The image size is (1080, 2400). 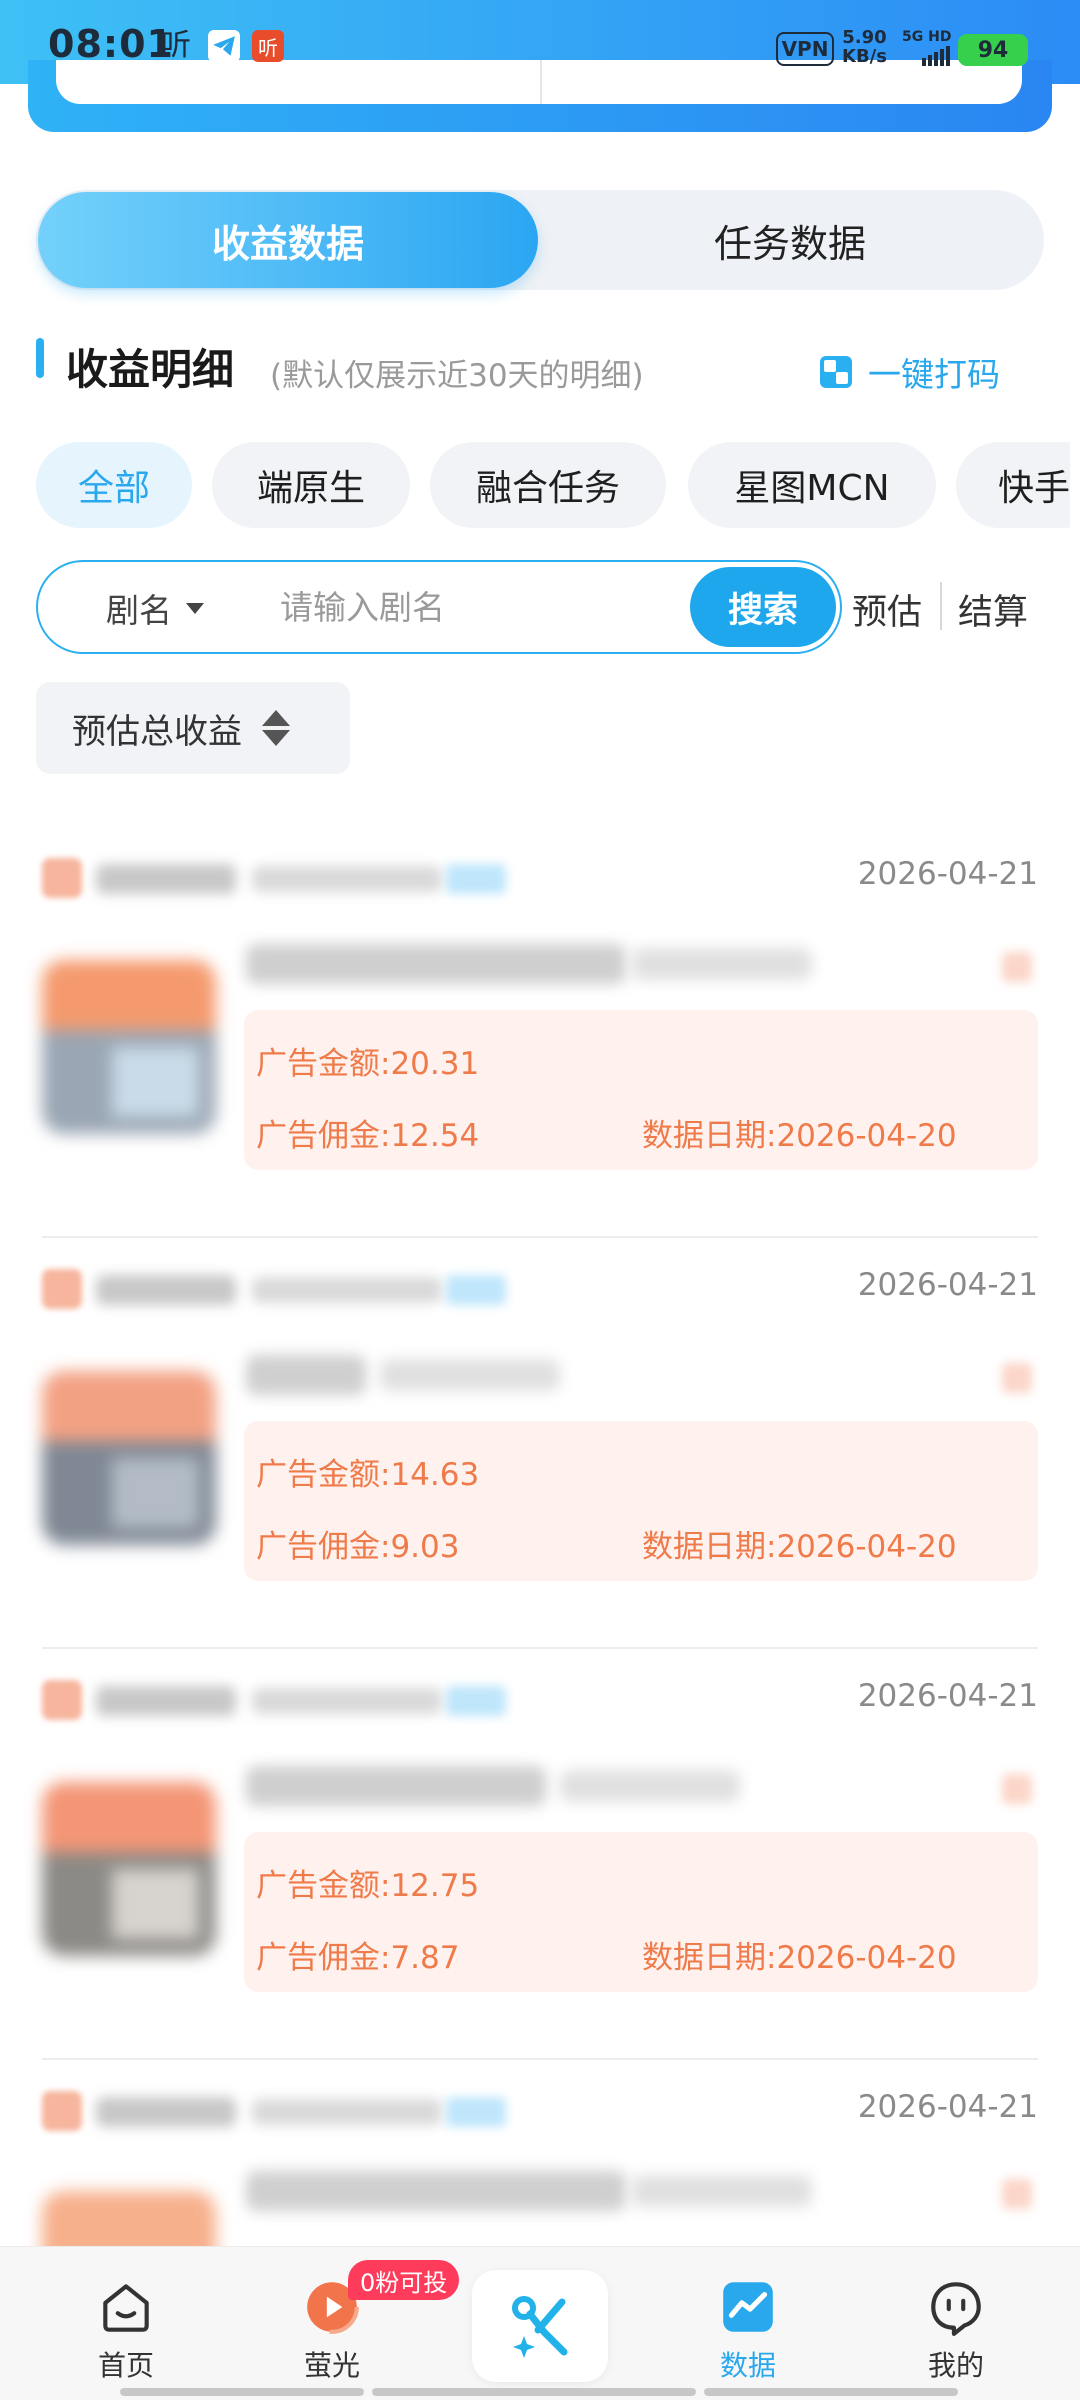 I want to click on section-subtitle: (默认仅展示近30天的明细), so click(x=457, y=376).